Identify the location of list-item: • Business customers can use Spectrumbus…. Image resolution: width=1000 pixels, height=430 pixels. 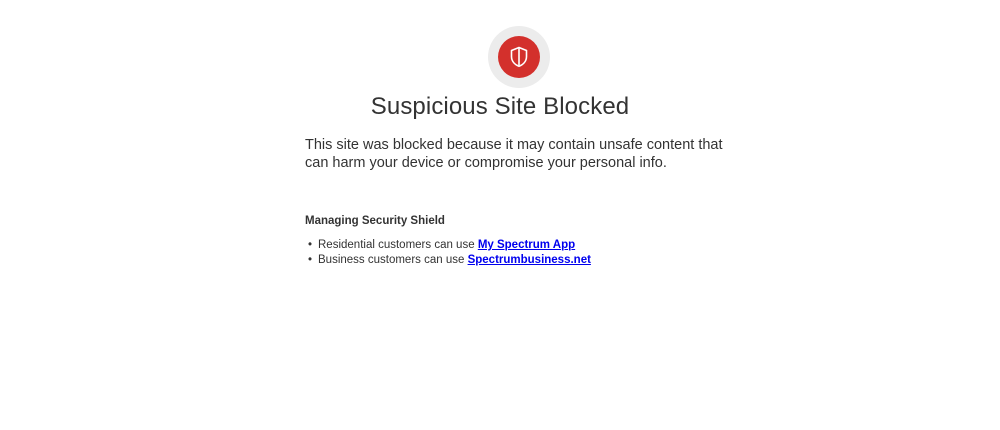
(448, 260).